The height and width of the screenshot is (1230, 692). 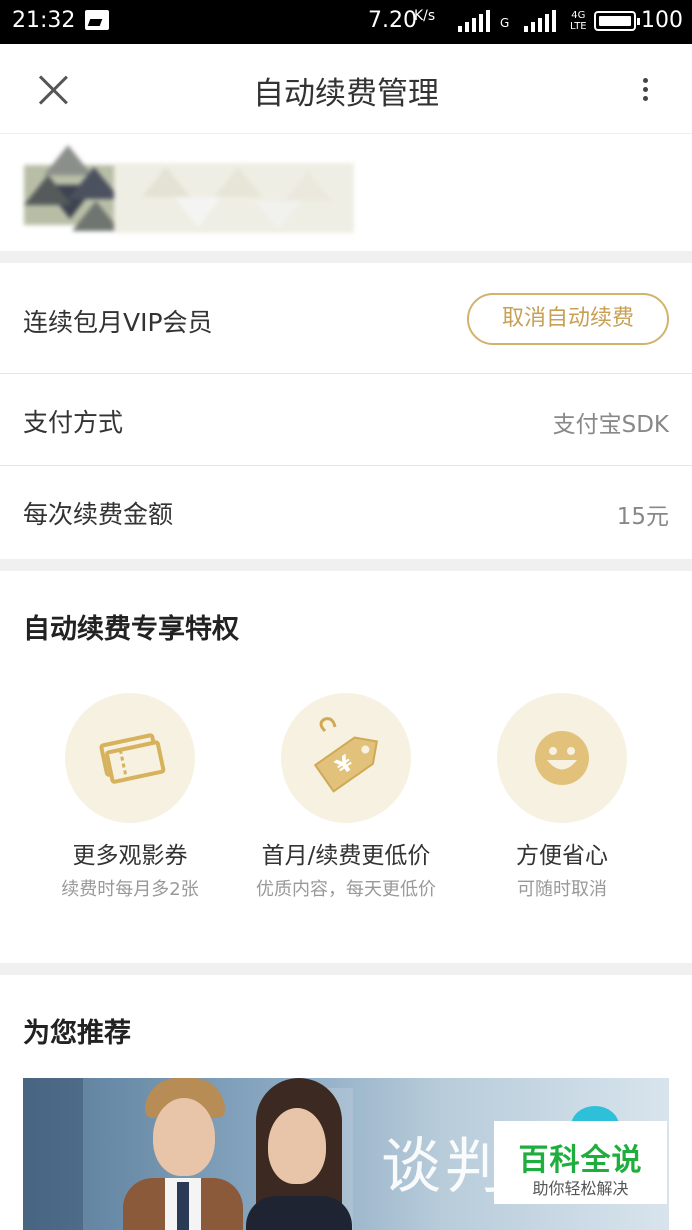 I want to click on plan-label: 连续包月VIP会员, so click(x=118, y=322).